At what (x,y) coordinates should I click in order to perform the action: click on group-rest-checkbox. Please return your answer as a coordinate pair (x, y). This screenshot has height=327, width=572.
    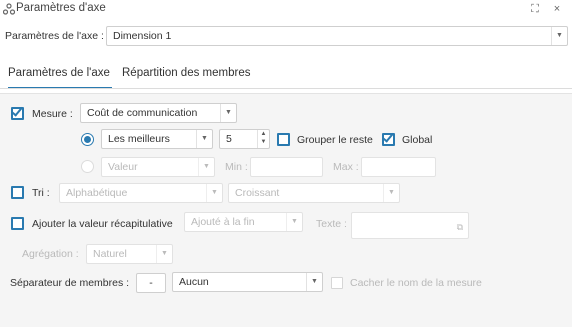
    Looking at the image, I should click on (283, 139).